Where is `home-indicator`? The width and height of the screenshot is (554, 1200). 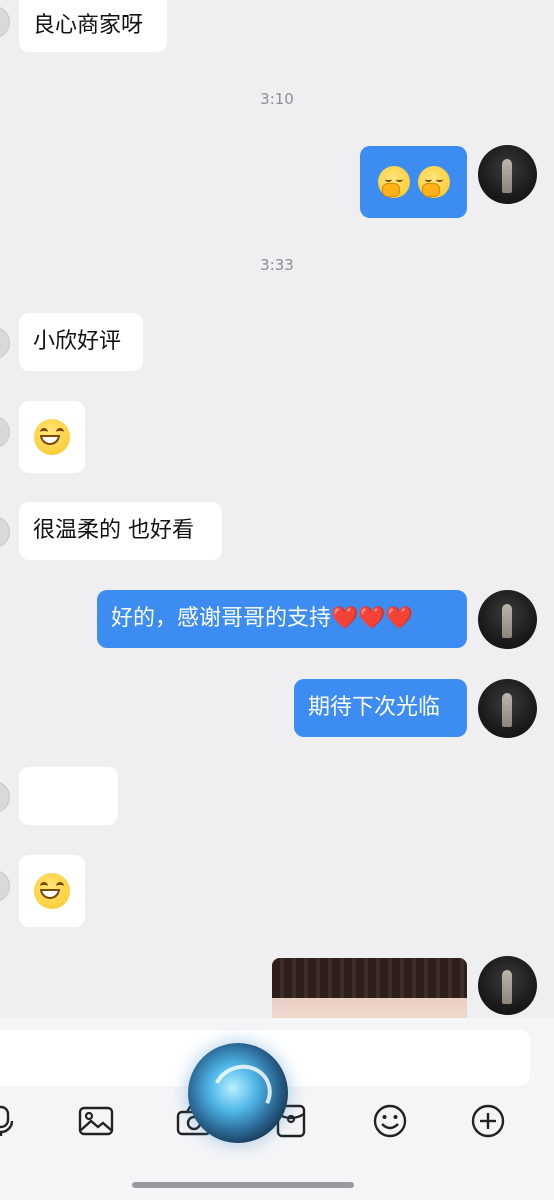
home-indicator is located at coordinates (243, 1185).